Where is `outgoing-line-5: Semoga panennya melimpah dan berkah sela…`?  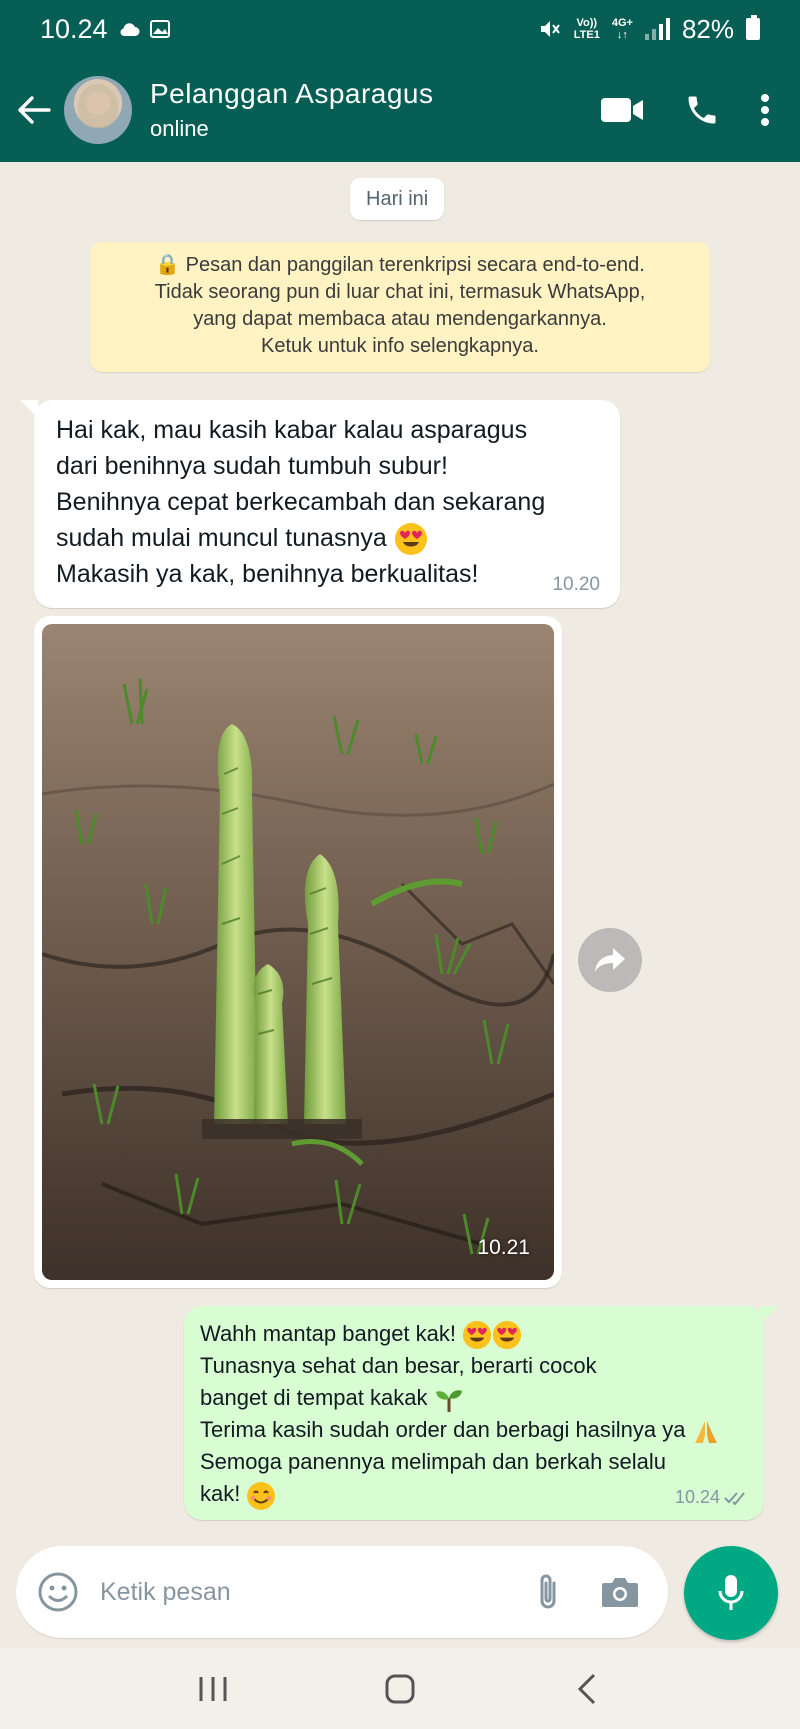
outgoing-line-5: Semoga panennya melimpah dan berkah sela… is located at coordinates (433, 1462).